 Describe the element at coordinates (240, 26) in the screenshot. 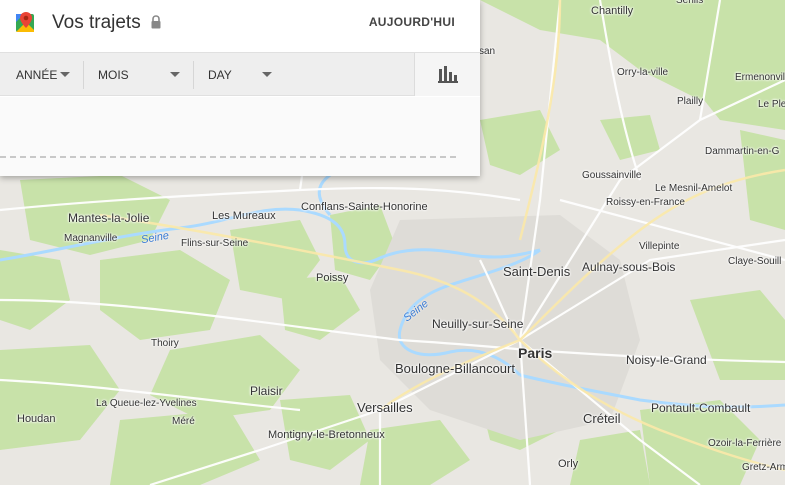

I see `panel-header: Vos trajets AUJOURD'HUI` at that location.